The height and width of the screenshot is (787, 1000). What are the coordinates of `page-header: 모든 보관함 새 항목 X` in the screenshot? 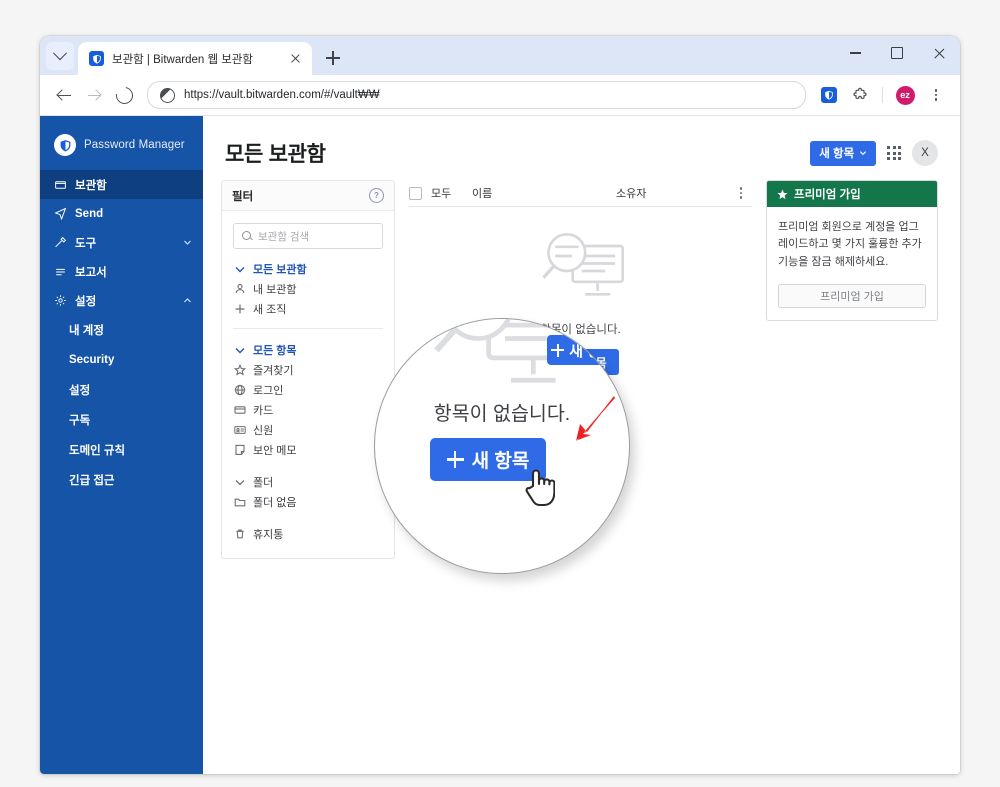 It's located at (581, 142).